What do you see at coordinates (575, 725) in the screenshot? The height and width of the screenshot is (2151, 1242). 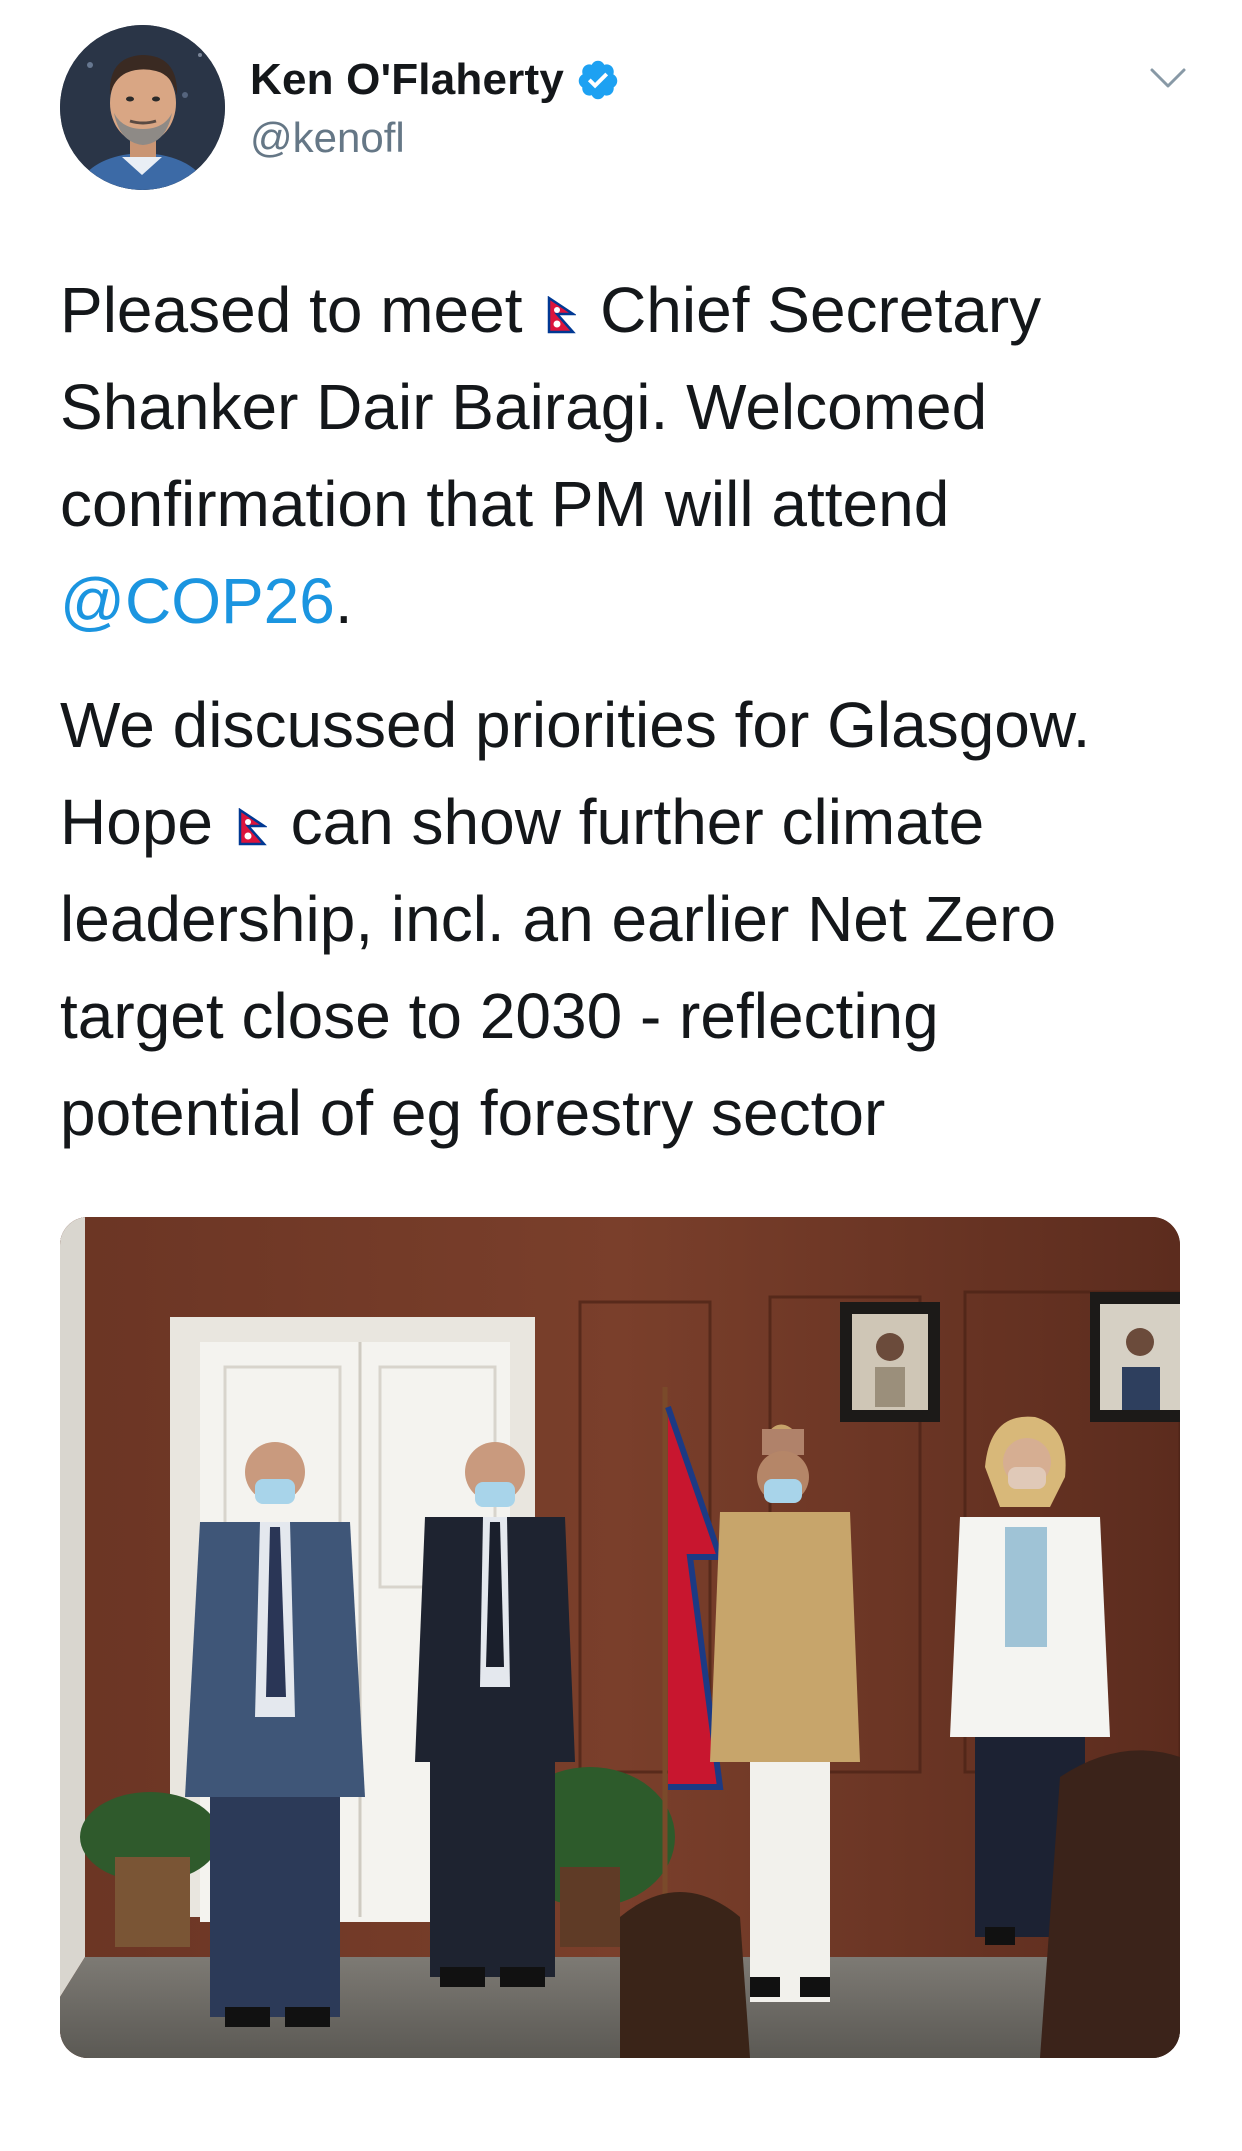 I see `text-segment: We discussed priorities for Glasgow.` at bounding box center [575, 725].